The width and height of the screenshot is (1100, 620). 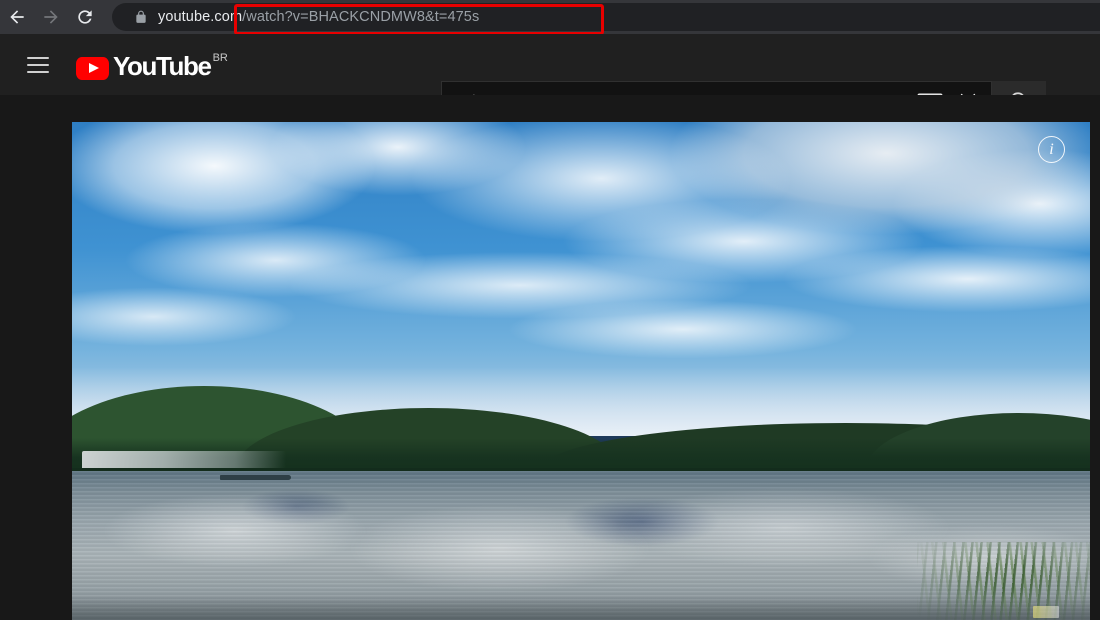 What do you see at coordinates (1003, 581) in the screenshot?
I see `reeds` at bounding box center [1003, 581].